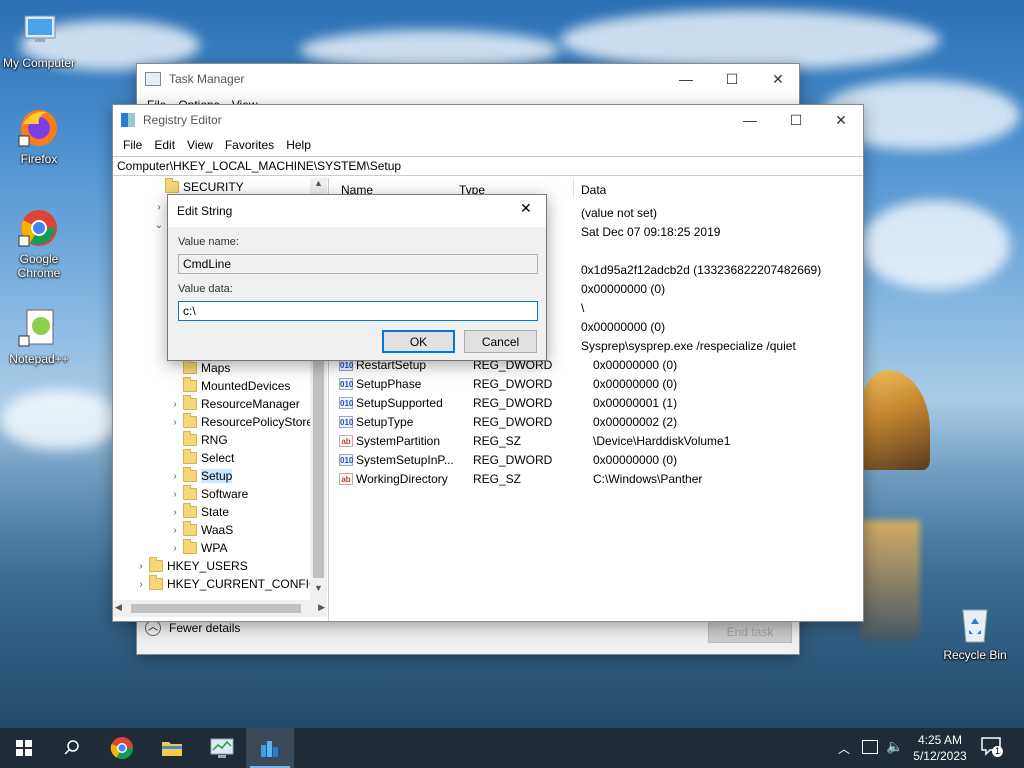 This screenshot has width=1024, height=768. What do you see at coordinates (200, 145) in the screenshot?
I see `menu-view: View` at bounding box center [200, 145].